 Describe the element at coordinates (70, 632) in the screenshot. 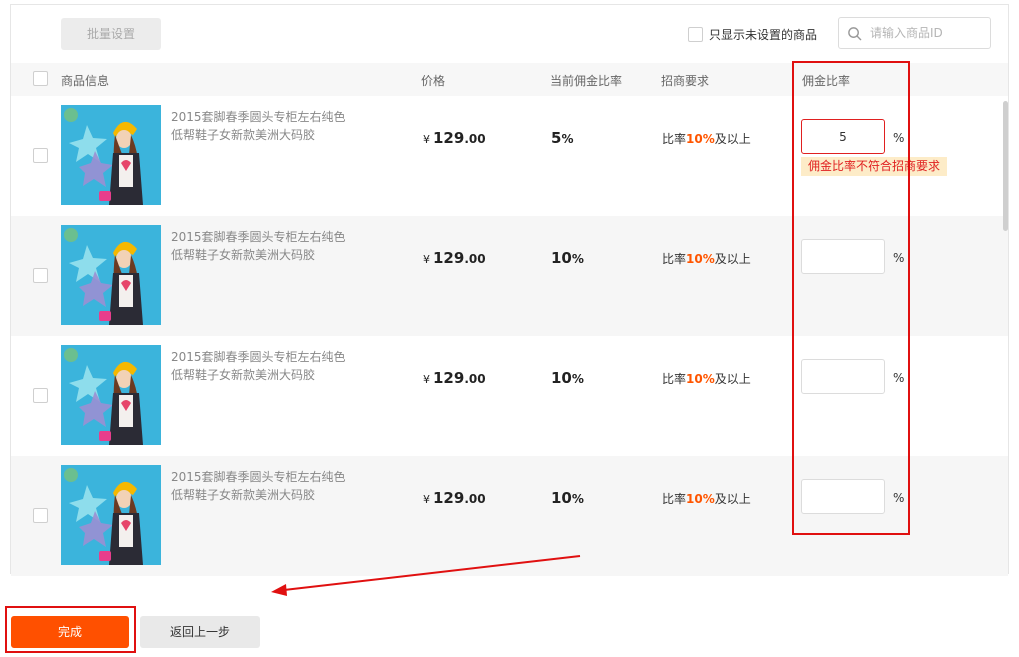

I see `done-button: 完成` at that location.